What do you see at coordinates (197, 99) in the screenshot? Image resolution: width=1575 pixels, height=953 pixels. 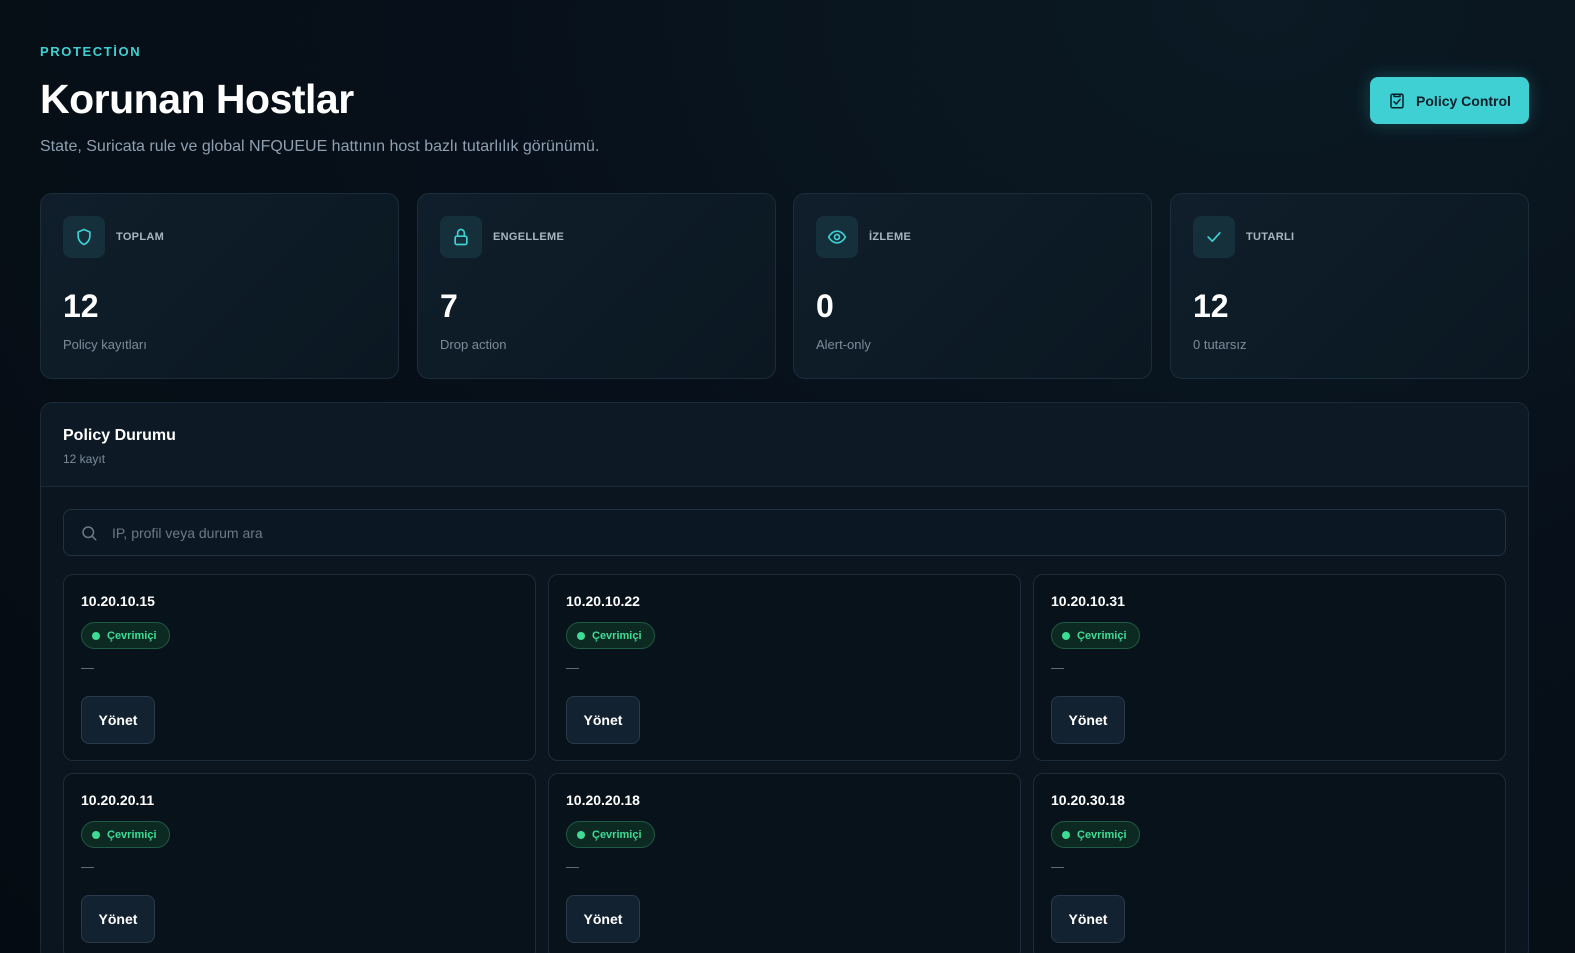 I see `page-title: Korunan Hostlar` at bounding box center [197, 99].